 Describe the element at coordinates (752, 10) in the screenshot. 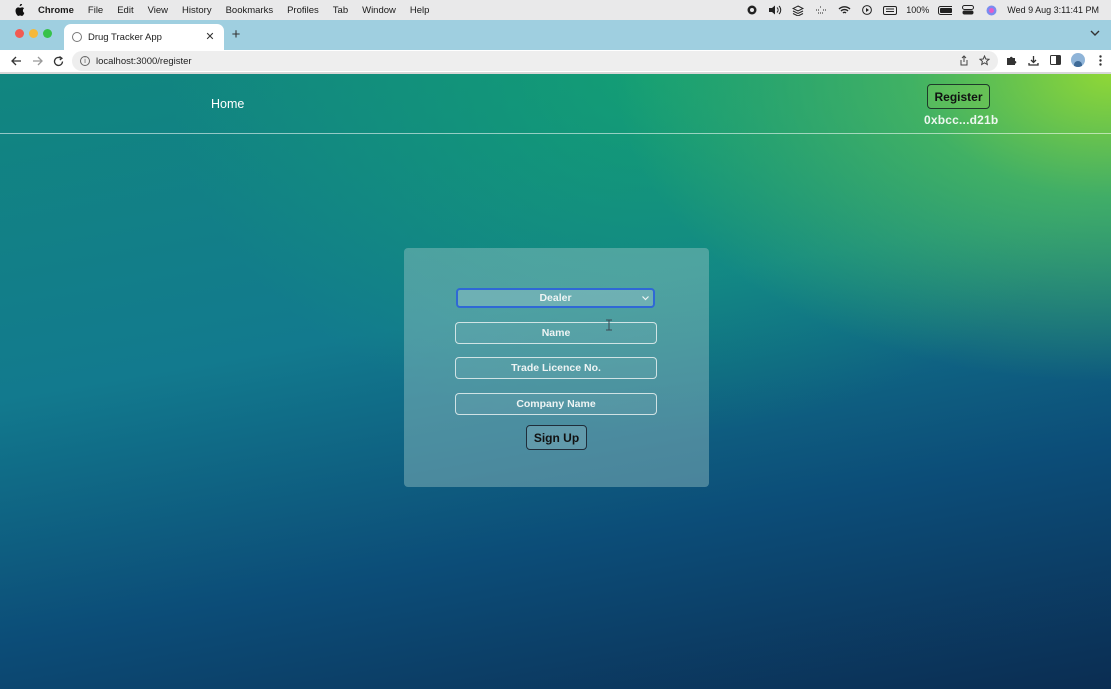

I see `record-icon` at that location.